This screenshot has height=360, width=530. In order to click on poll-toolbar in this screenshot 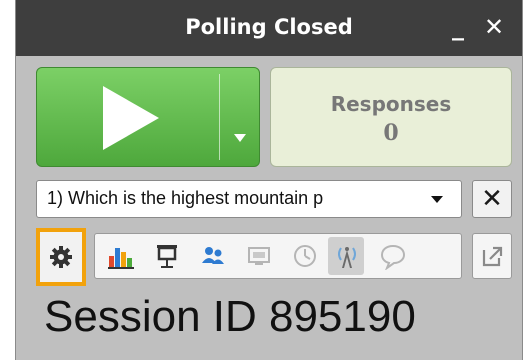, I will do `click(278, 256)`.